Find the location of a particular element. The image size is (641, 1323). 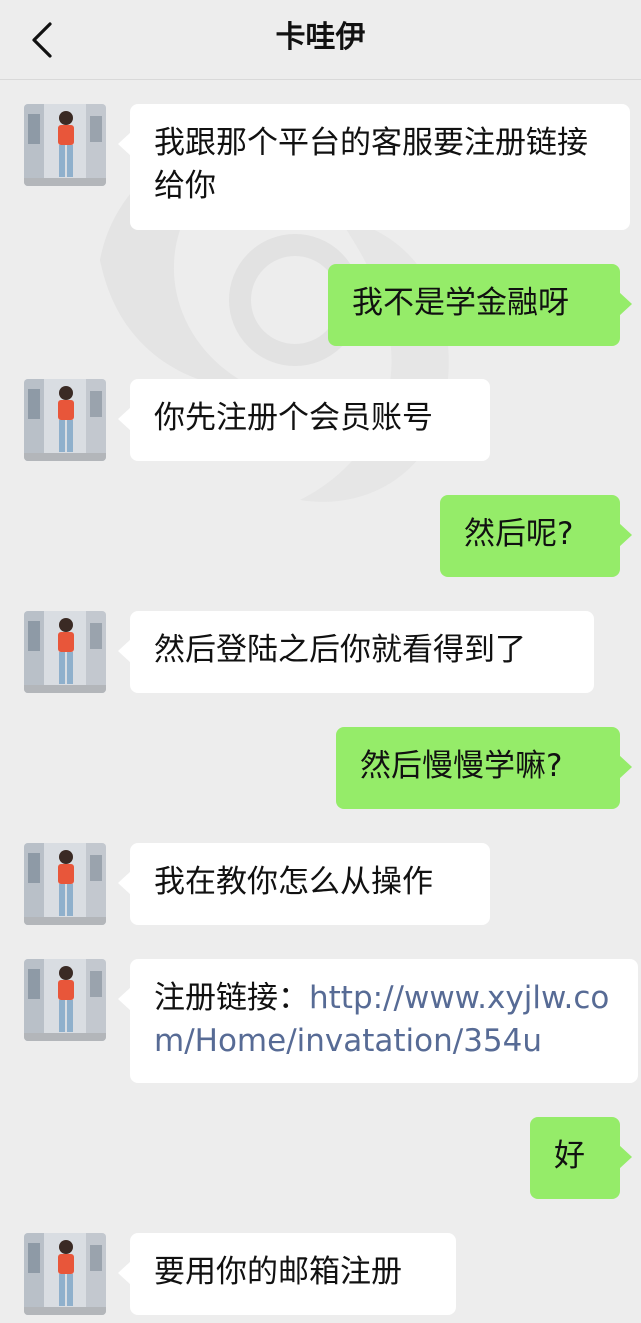

outgoing-message-bubble: 好 is located at coordinates (581, 1158).